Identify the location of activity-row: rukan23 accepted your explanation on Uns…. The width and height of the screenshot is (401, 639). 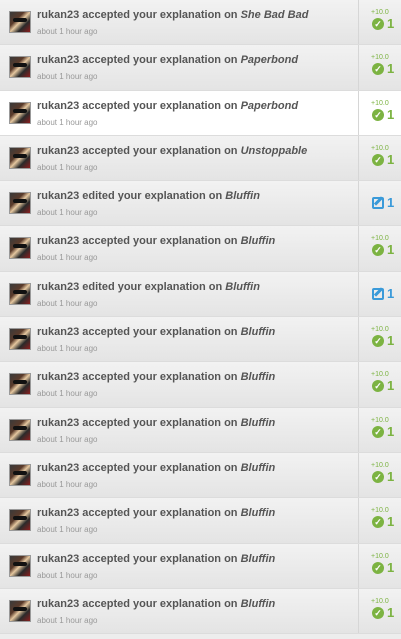
(200, 158).